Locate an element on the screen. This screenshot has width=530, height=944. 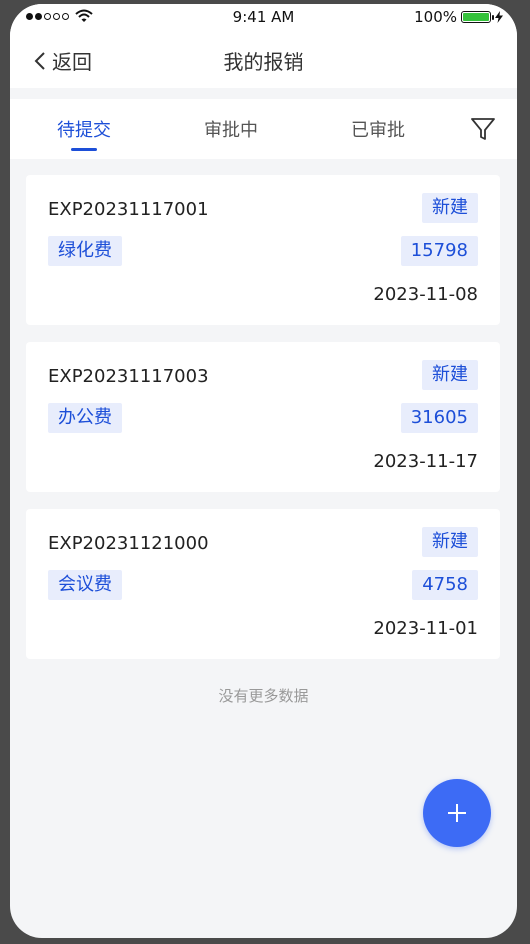
battery-icon is located at coordinates (477, 17).